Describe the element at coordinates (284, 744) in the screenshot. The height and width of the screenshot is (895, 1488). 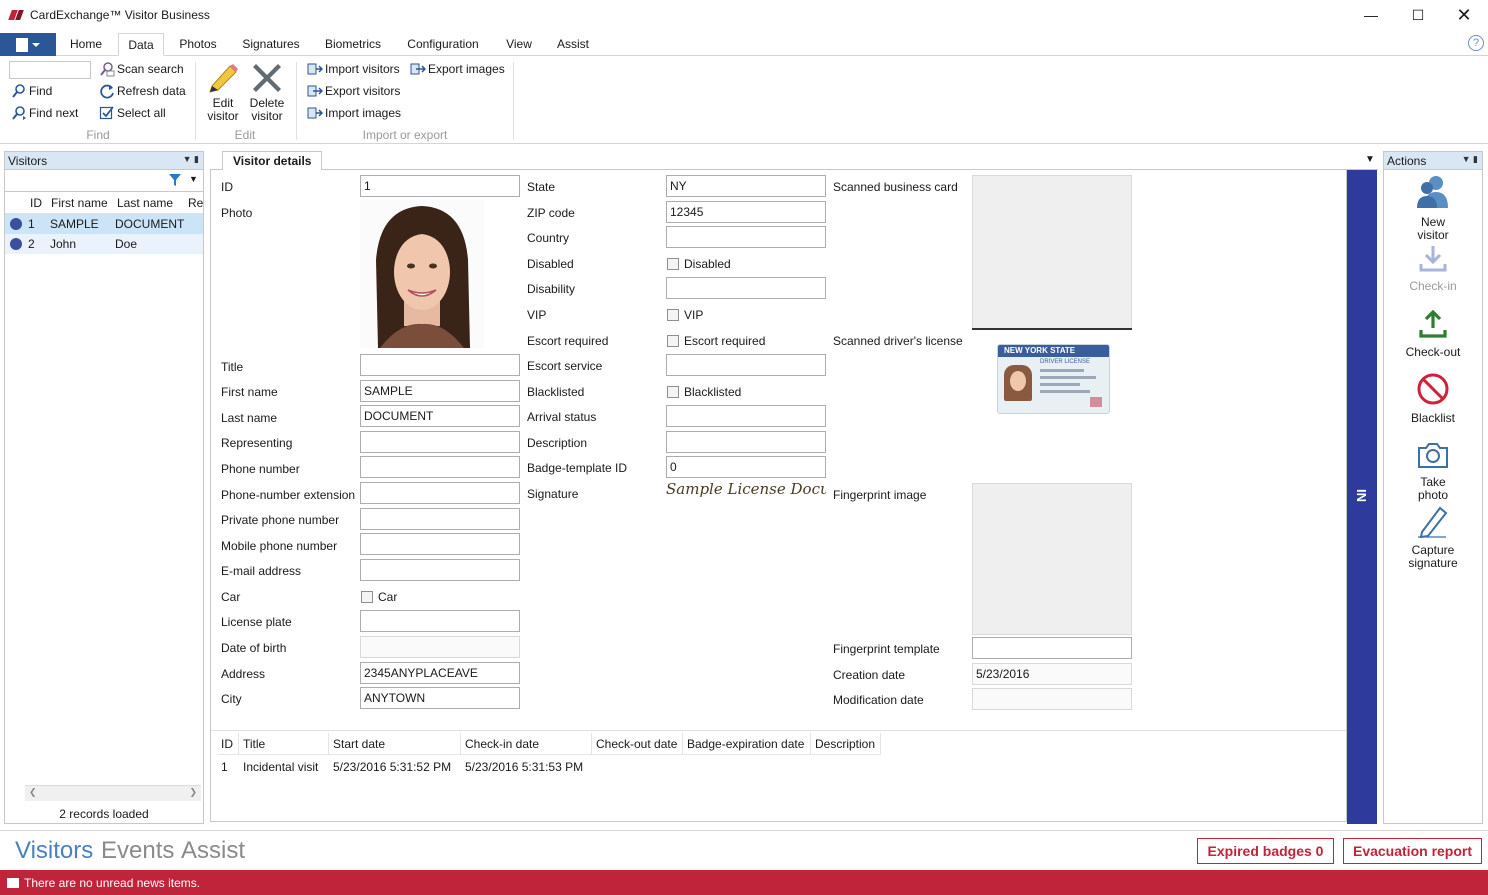
I see `column-title: Title` at that location.